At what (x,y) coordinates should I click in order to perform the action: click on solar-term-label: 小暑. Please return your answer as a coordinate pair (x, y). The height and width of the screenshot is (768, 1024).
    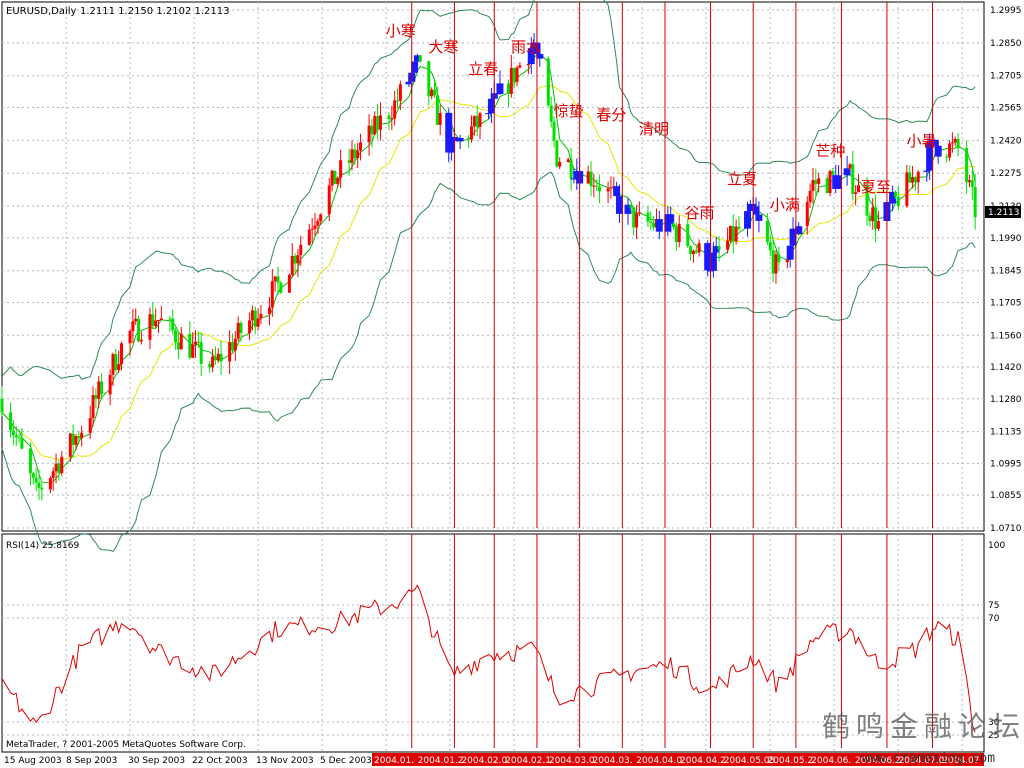
    Looking at the image, I should click on (921, 141).